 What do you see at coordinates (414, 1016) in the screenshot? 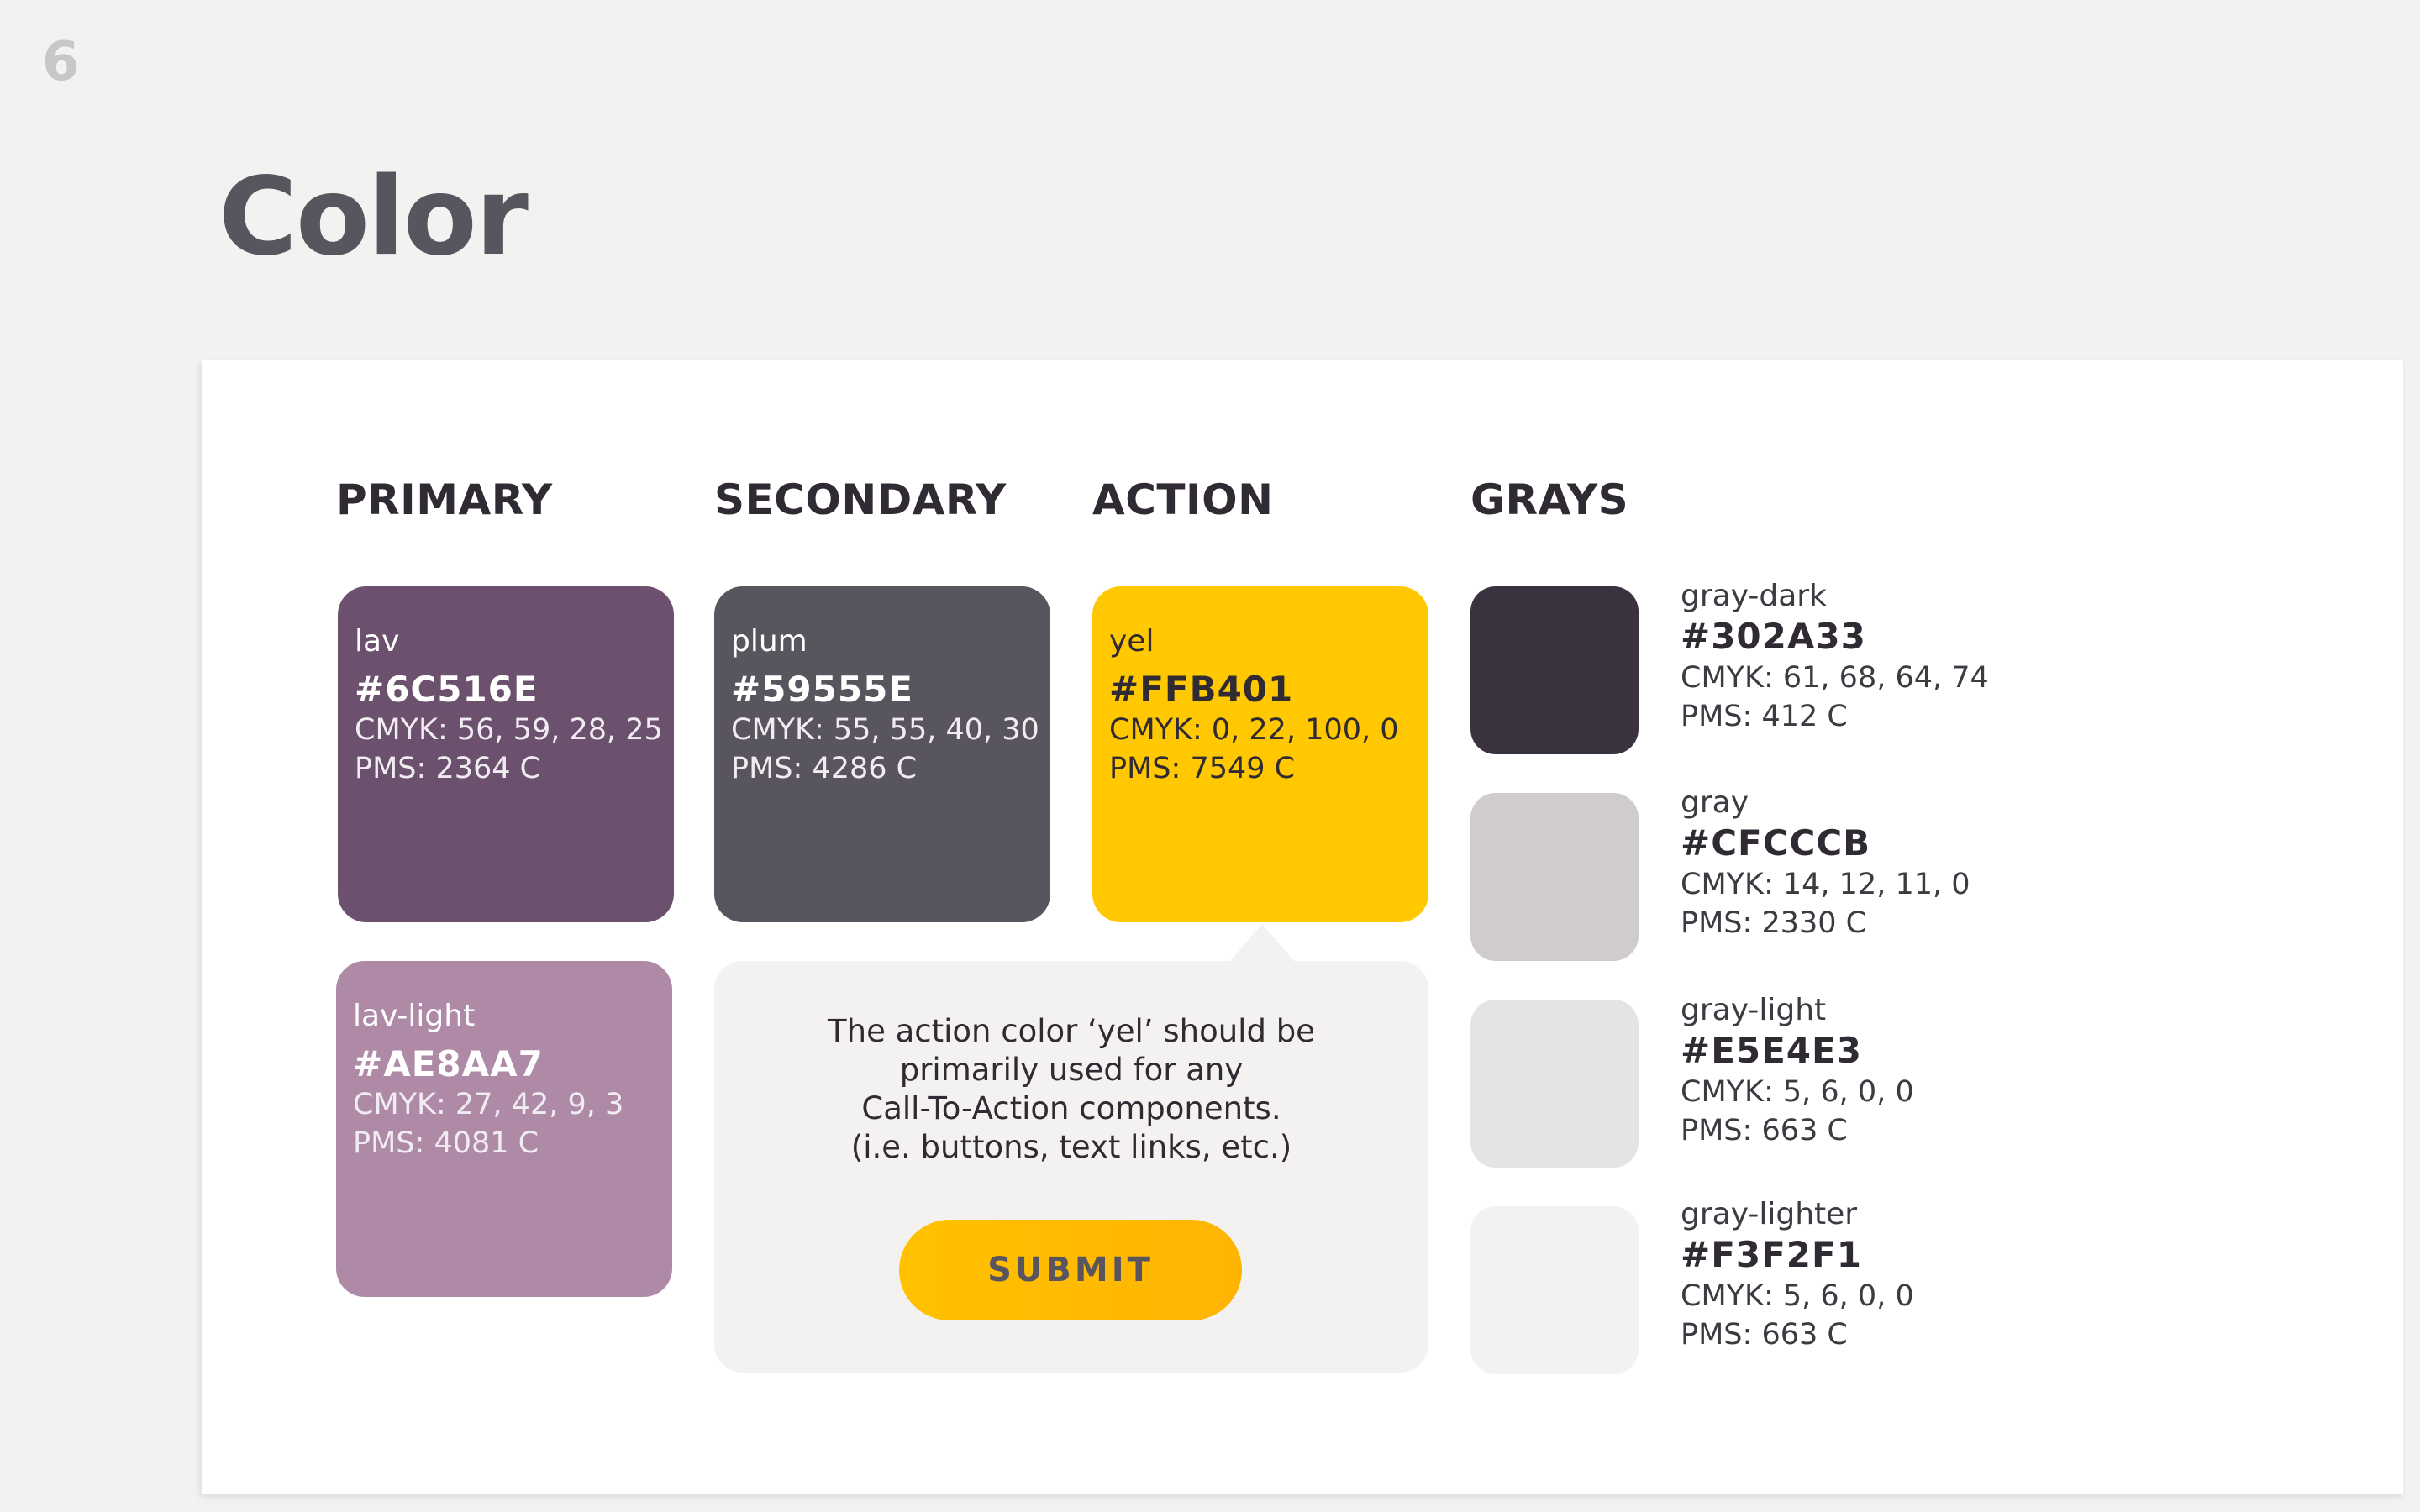
I see `swatch-name: lav-light` at bounding box center [414, 1016].